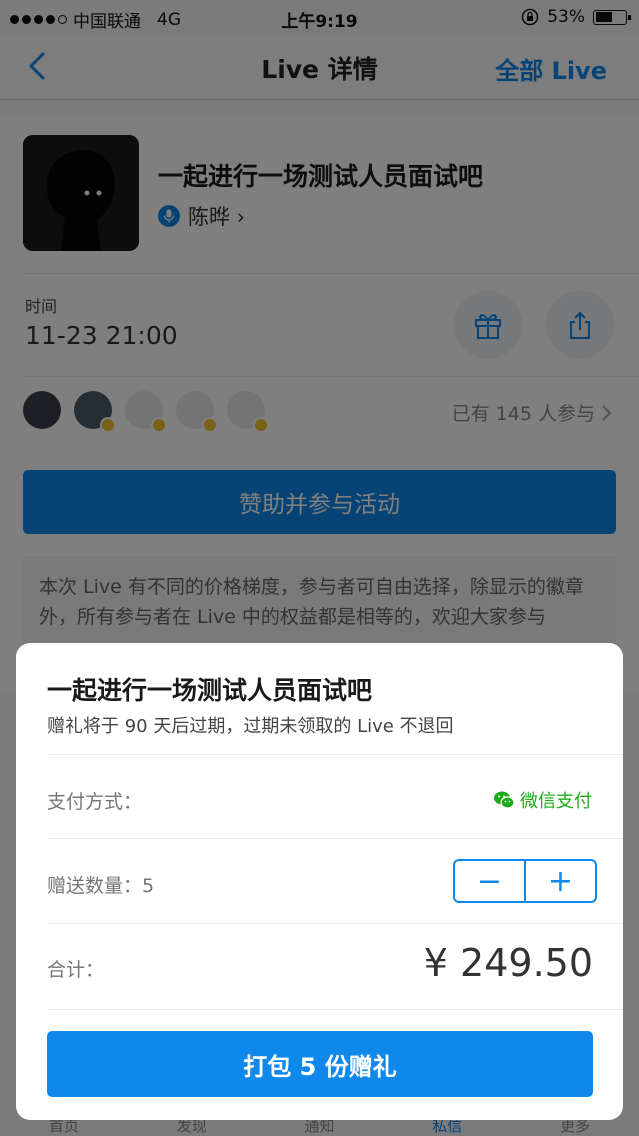 The height and width of the screenshot is (1136, 639). Describe the element at coordinates (556, 801) in the screenshot. I see `payment-method-label: 微信支付` at that location.